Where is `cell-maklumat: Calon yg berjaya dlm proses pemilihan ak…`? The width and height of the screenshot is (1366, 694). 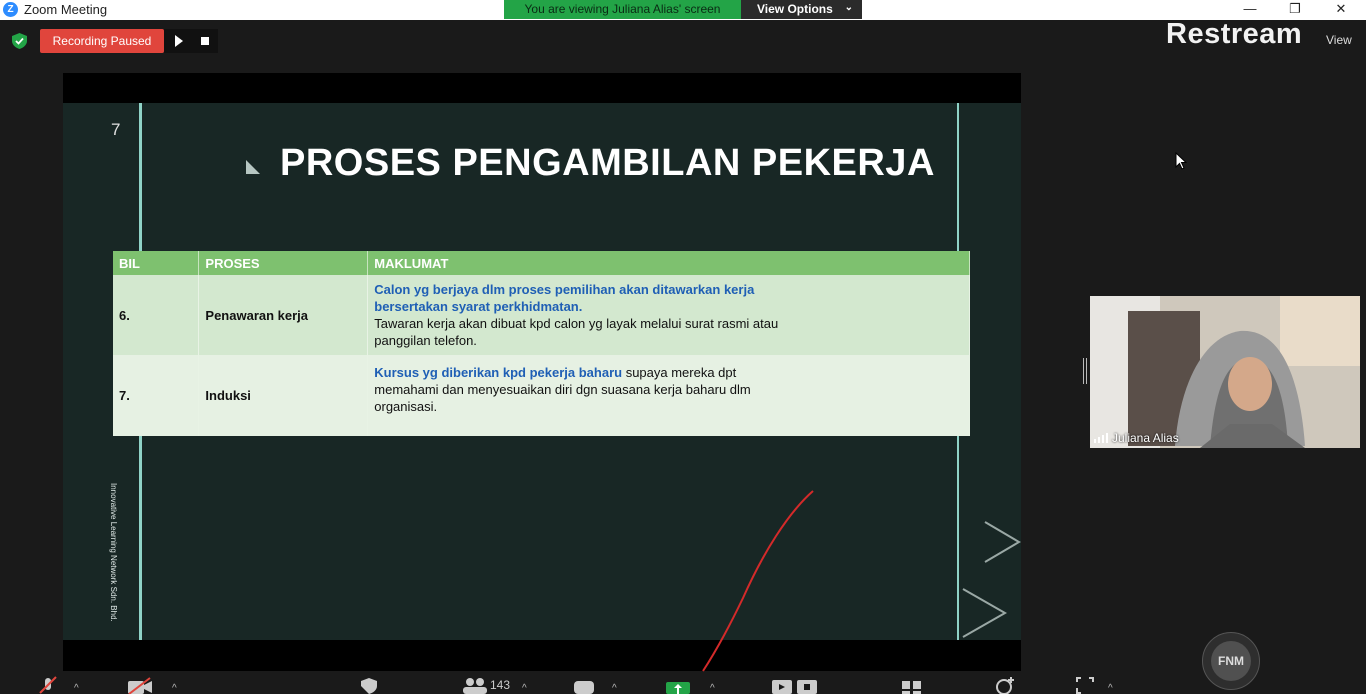
cell-maklumat: Calon yg berjaya dlm proses pemilihan ak… is located at coordinates (668, 315).